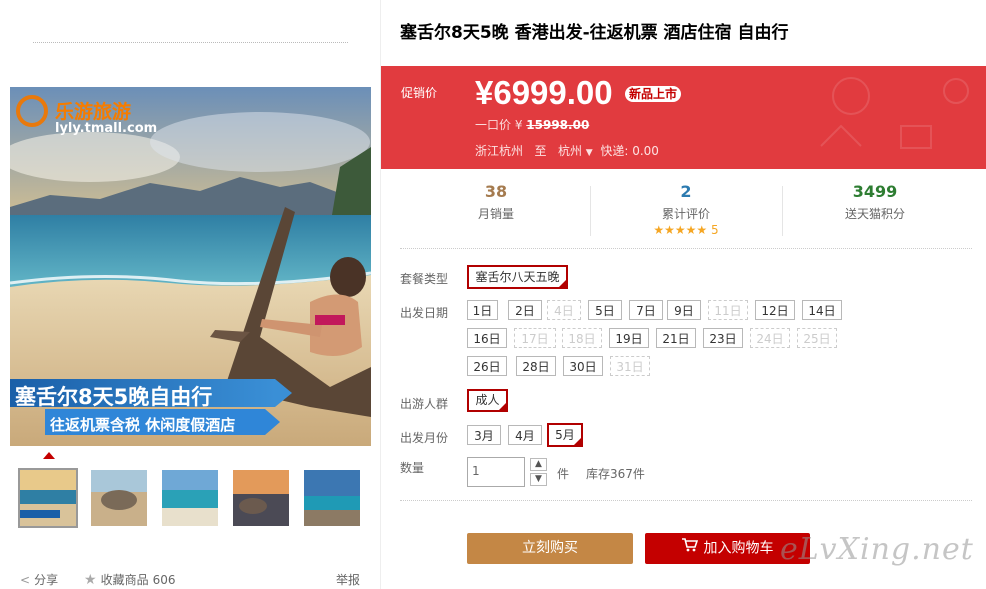 The image size is (986, 589). Describe the element at coordinates (770, 338) in the screenshot. I see `date-option: 24日` at that location.